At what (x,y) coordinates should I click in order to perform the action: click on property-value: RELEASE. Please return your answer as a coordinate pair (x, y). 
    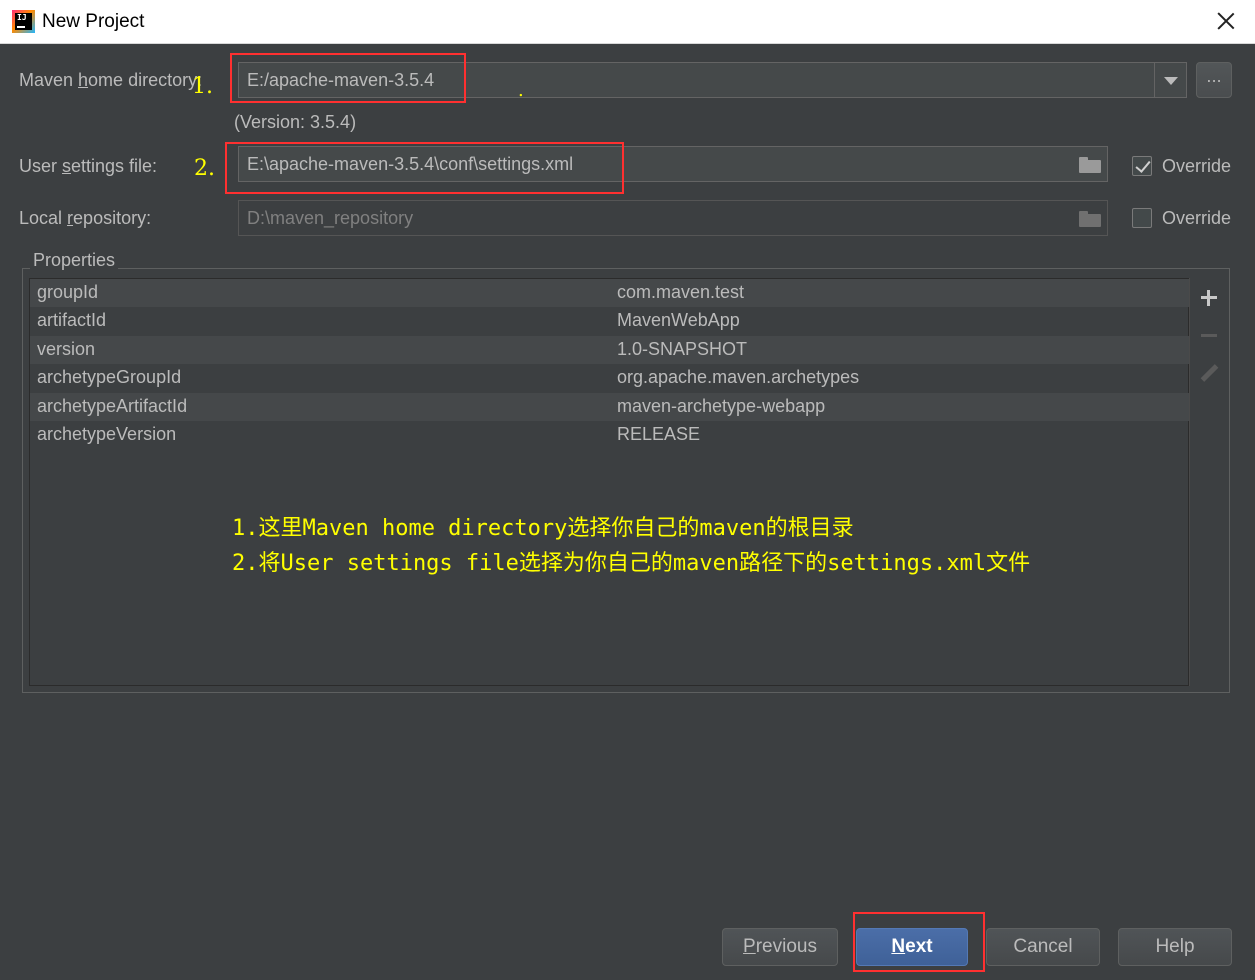
    Looking at the image, I should click on (659, 434).